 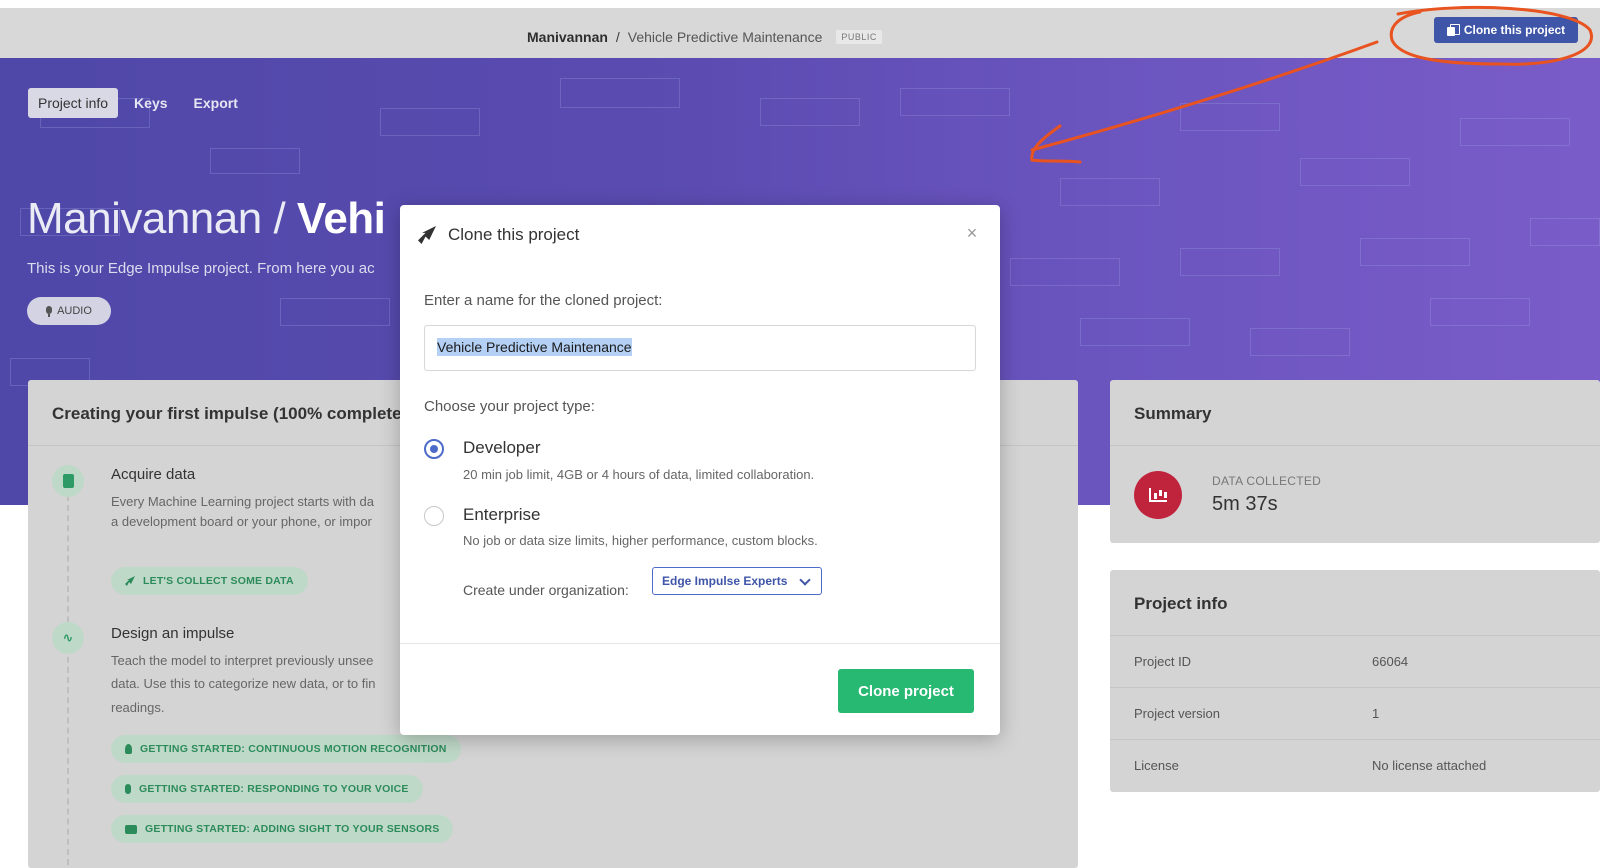 What do you see at coordinates (800, 4) in the screenshot?
I see `top-strip` at bounding box center [800, 4].